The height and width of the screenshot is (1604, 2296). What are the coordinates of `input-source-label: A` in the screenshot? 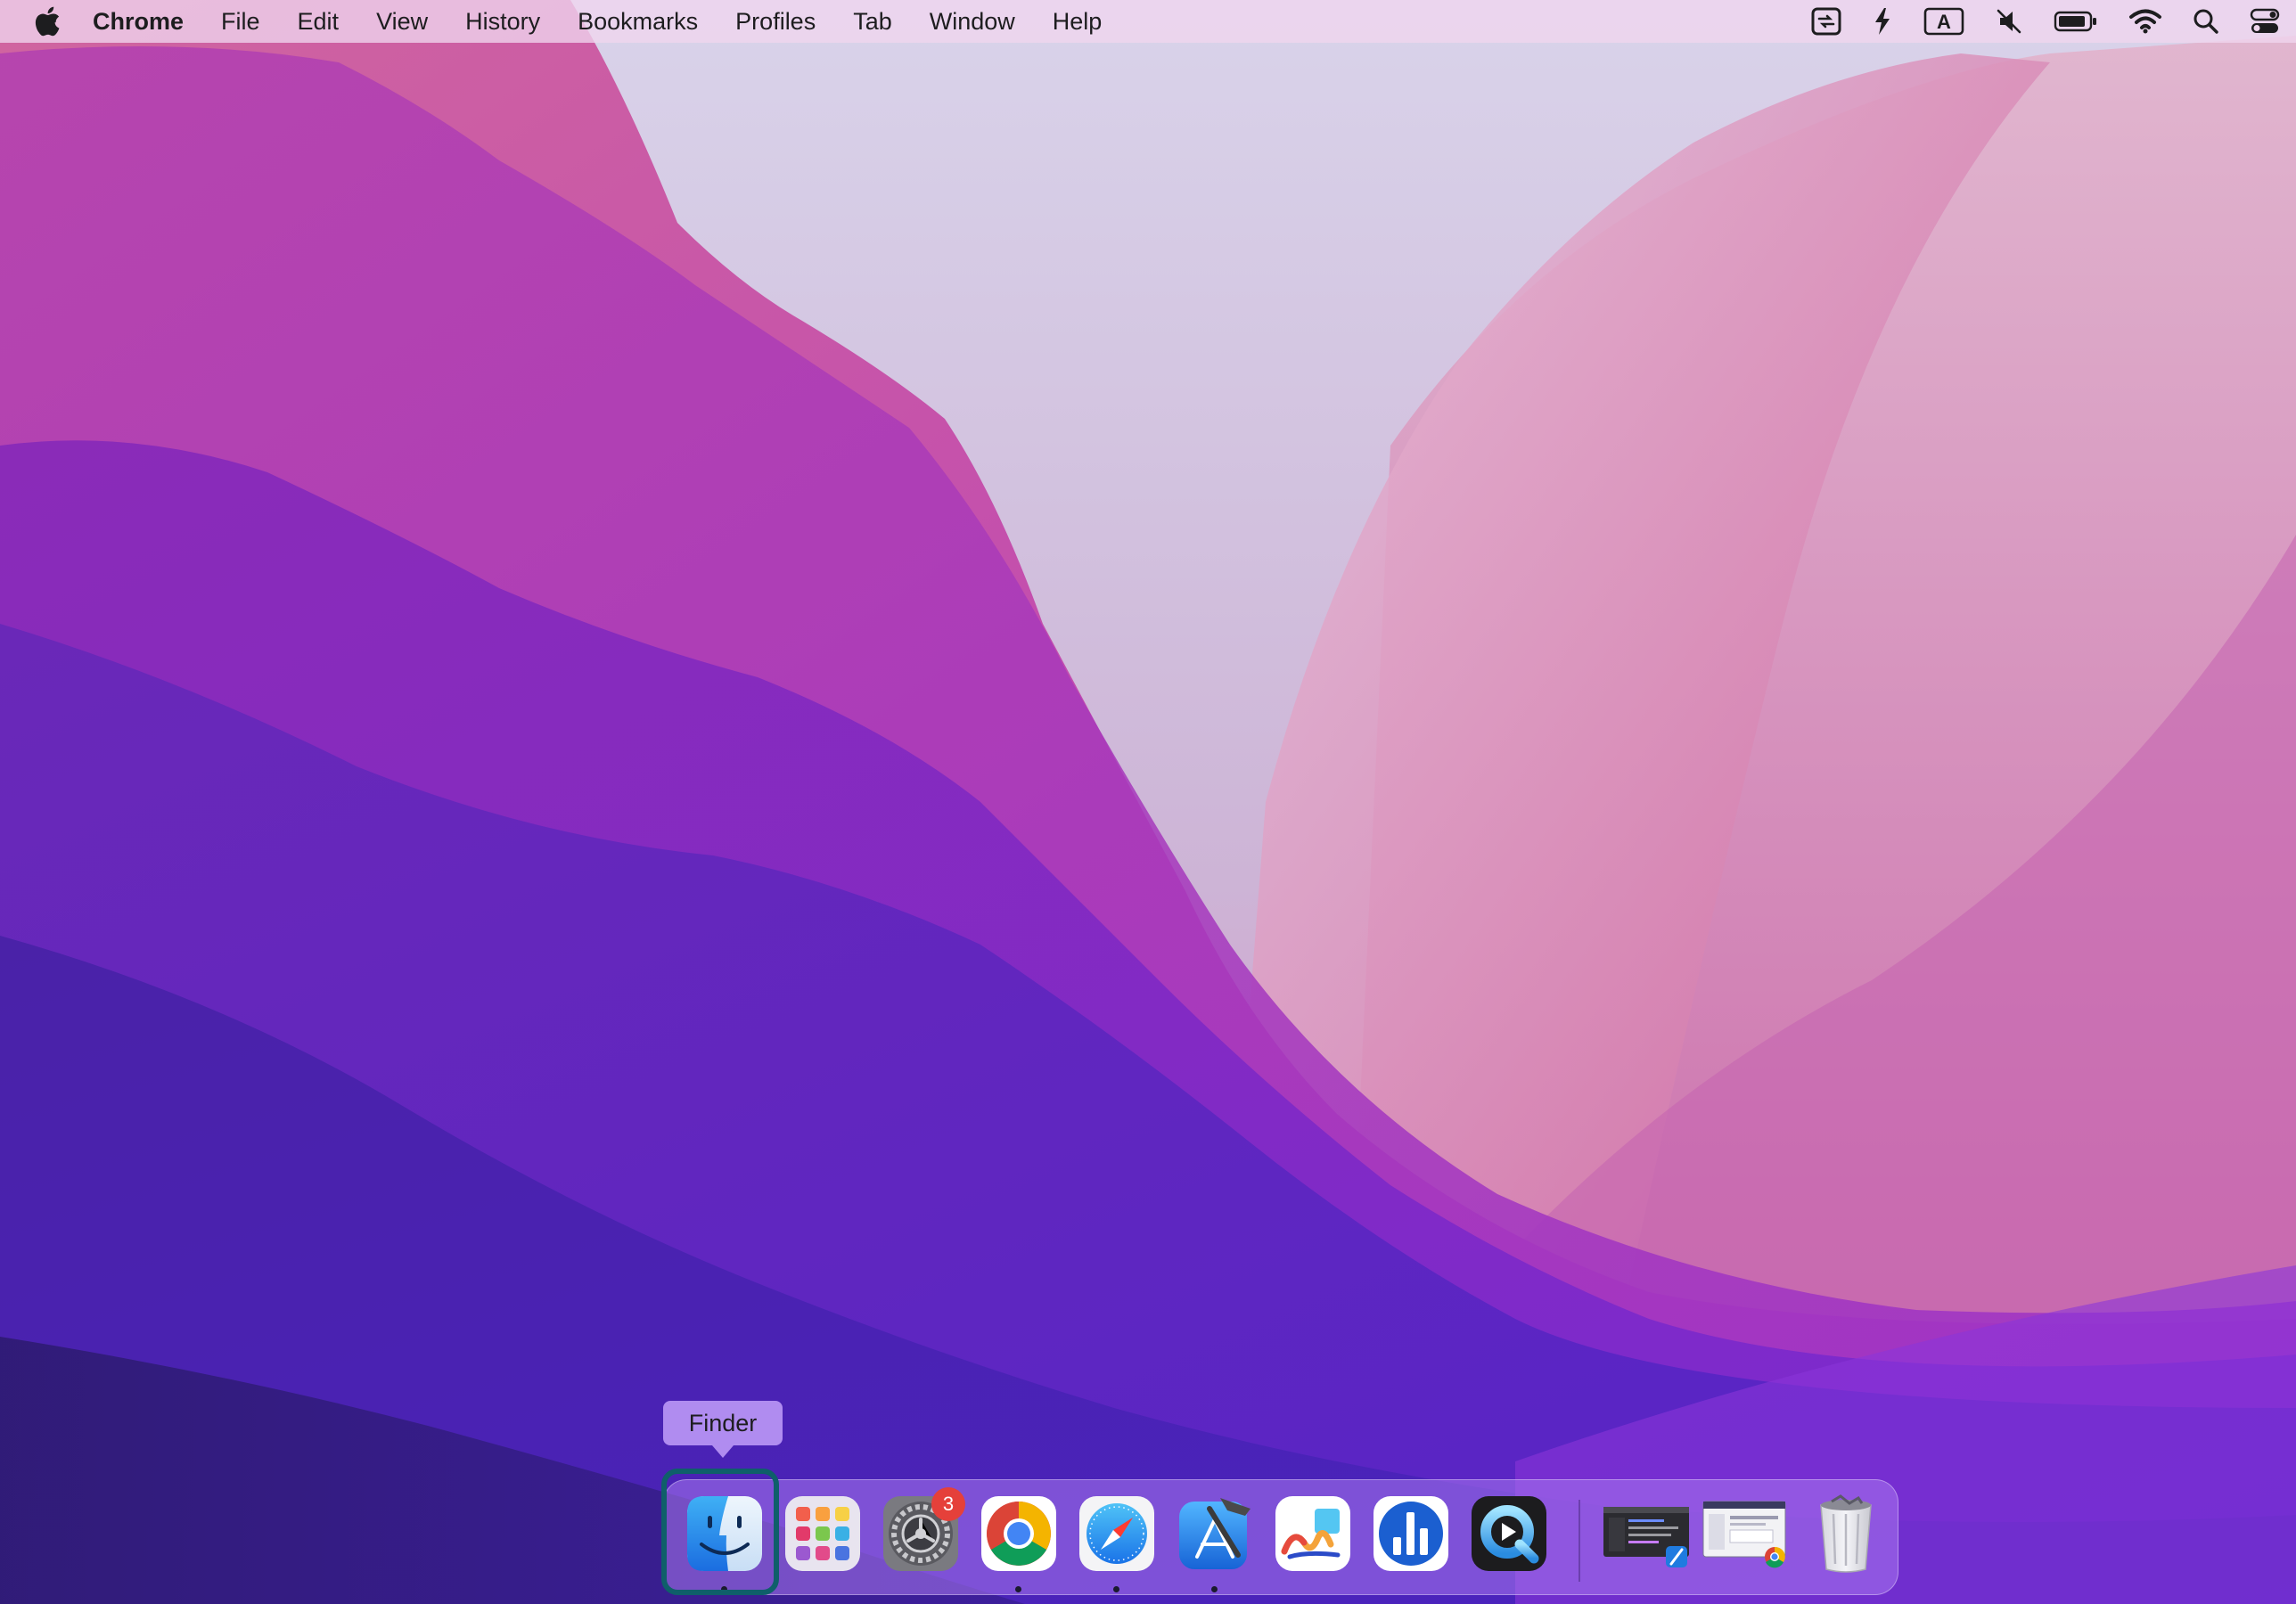 It's located at (1944, 22).